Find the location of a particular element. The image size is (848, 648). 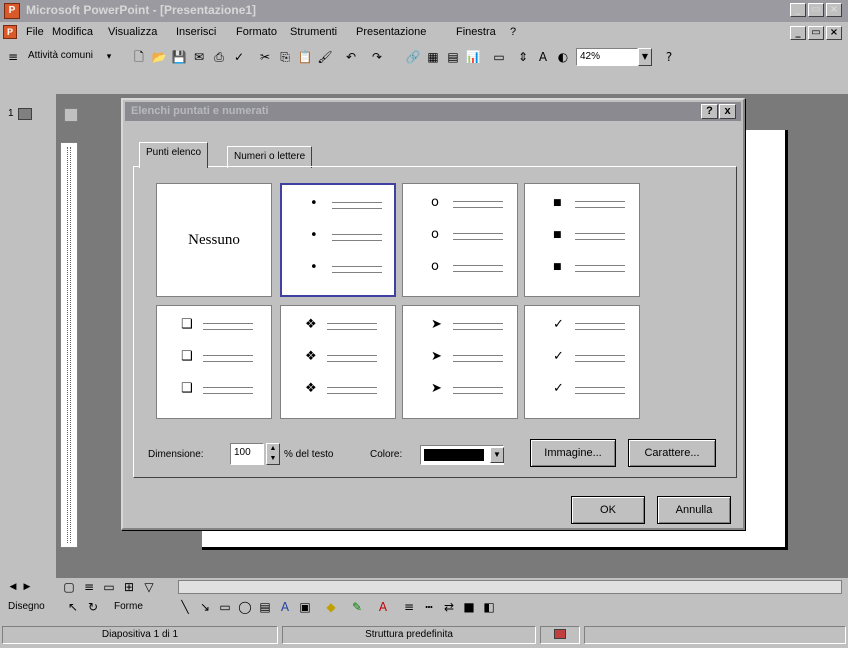

help-button: ? is located at coordinates (709, 111).